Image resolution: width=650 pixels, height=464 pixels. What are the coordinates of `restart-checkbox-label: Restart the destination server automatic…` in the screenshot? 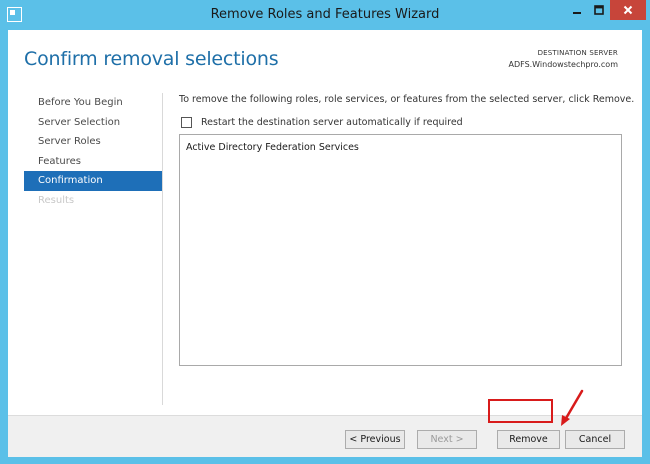 It's located at (332, 122).